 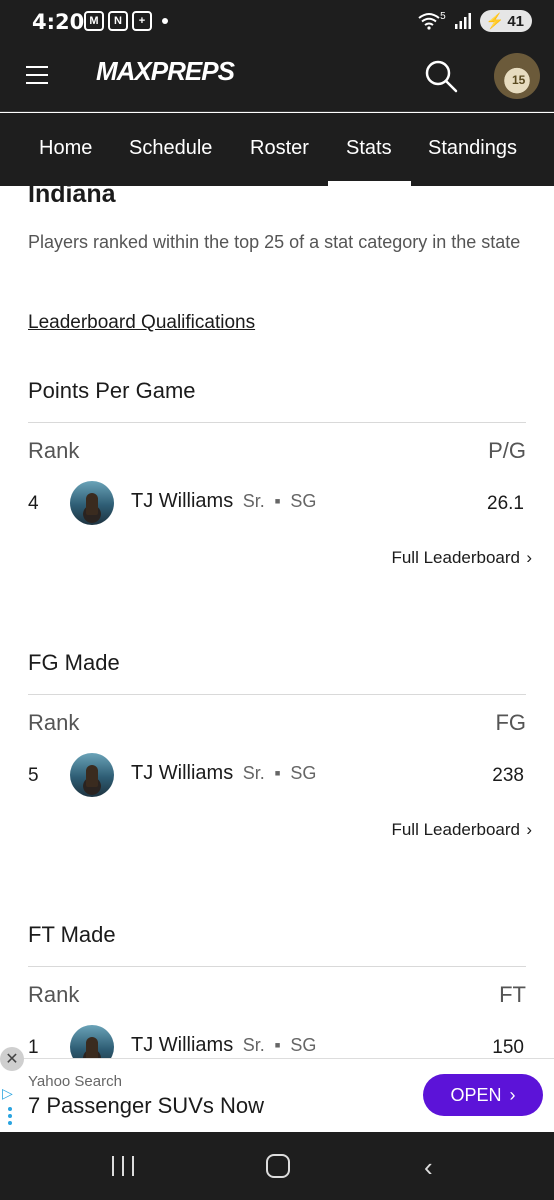 What do you see at coordinates (369, 148) in the screenshot?
I see `tab-stats: Stats` at bounding box center [369, 148].